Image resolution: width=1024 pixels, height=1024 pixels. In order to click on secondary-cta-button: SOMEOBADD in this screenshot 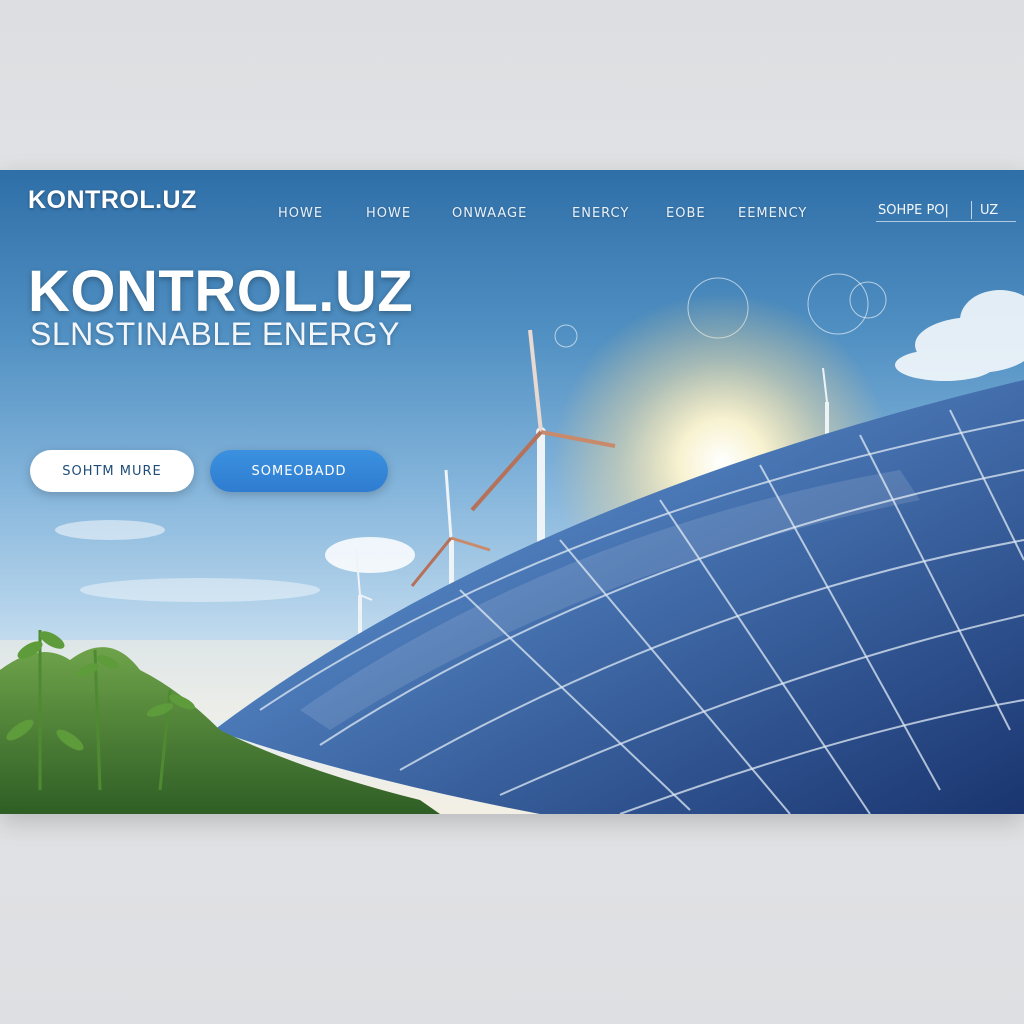, I will do `click(299, 471)`.